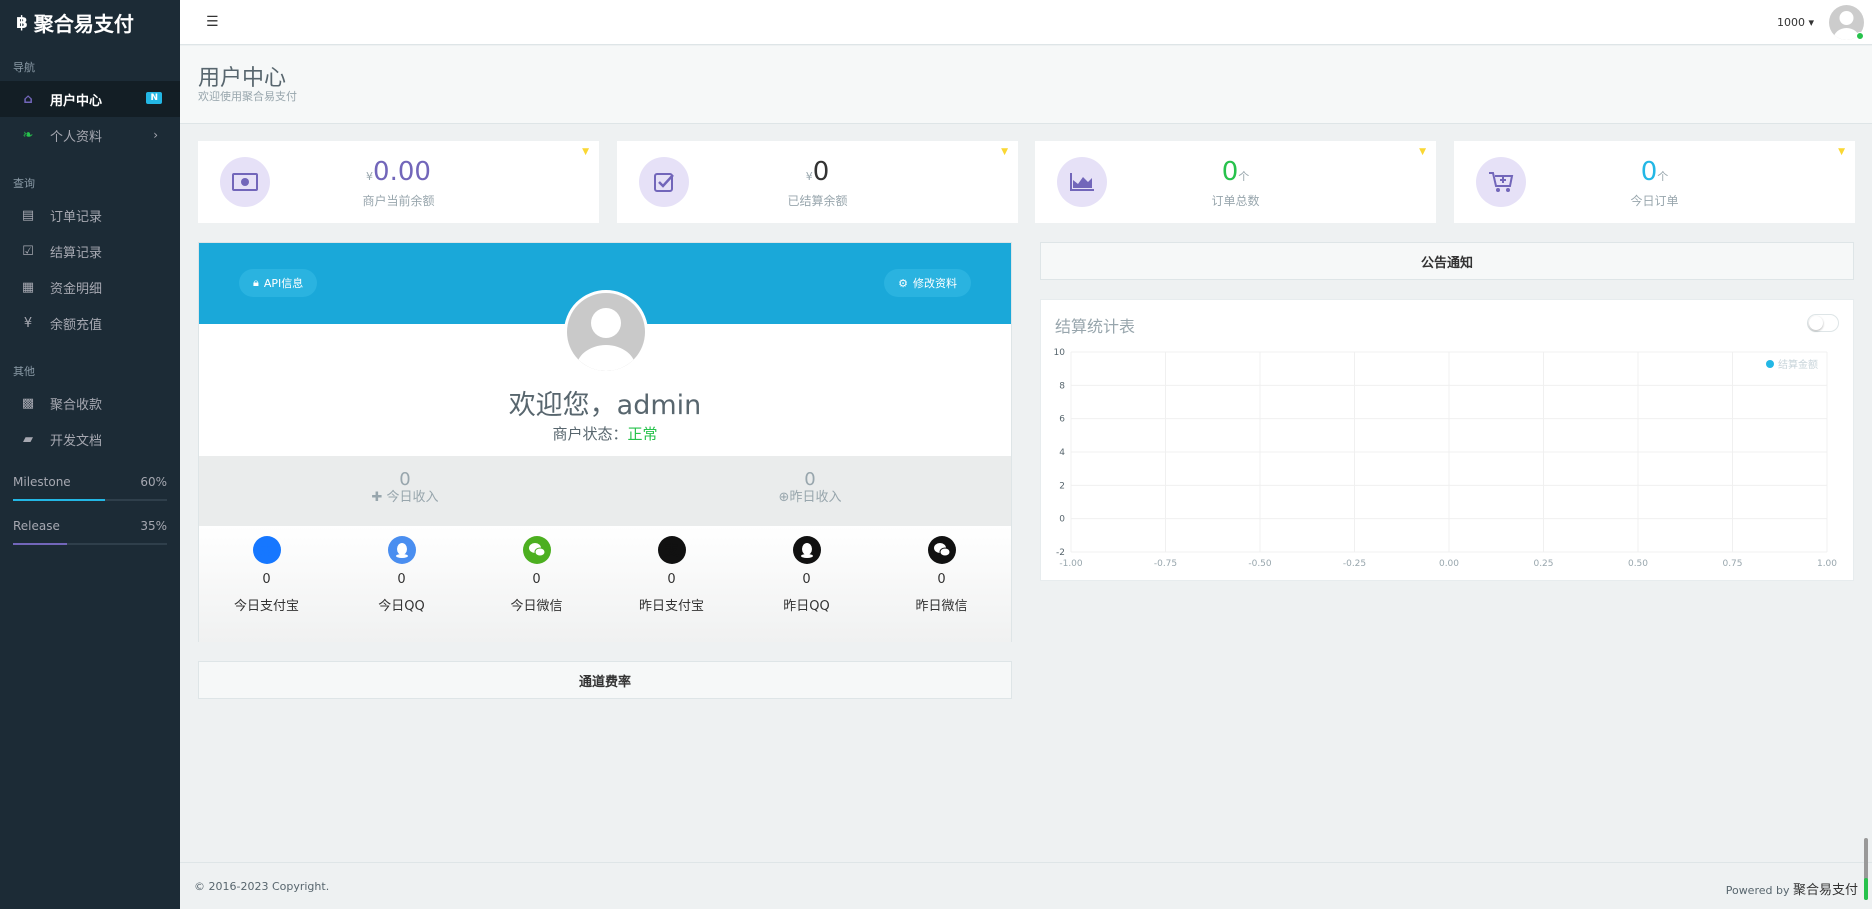  Describe the element at coordinates (1770, 364) in the screenshot. I see `legend-marker` at that location.